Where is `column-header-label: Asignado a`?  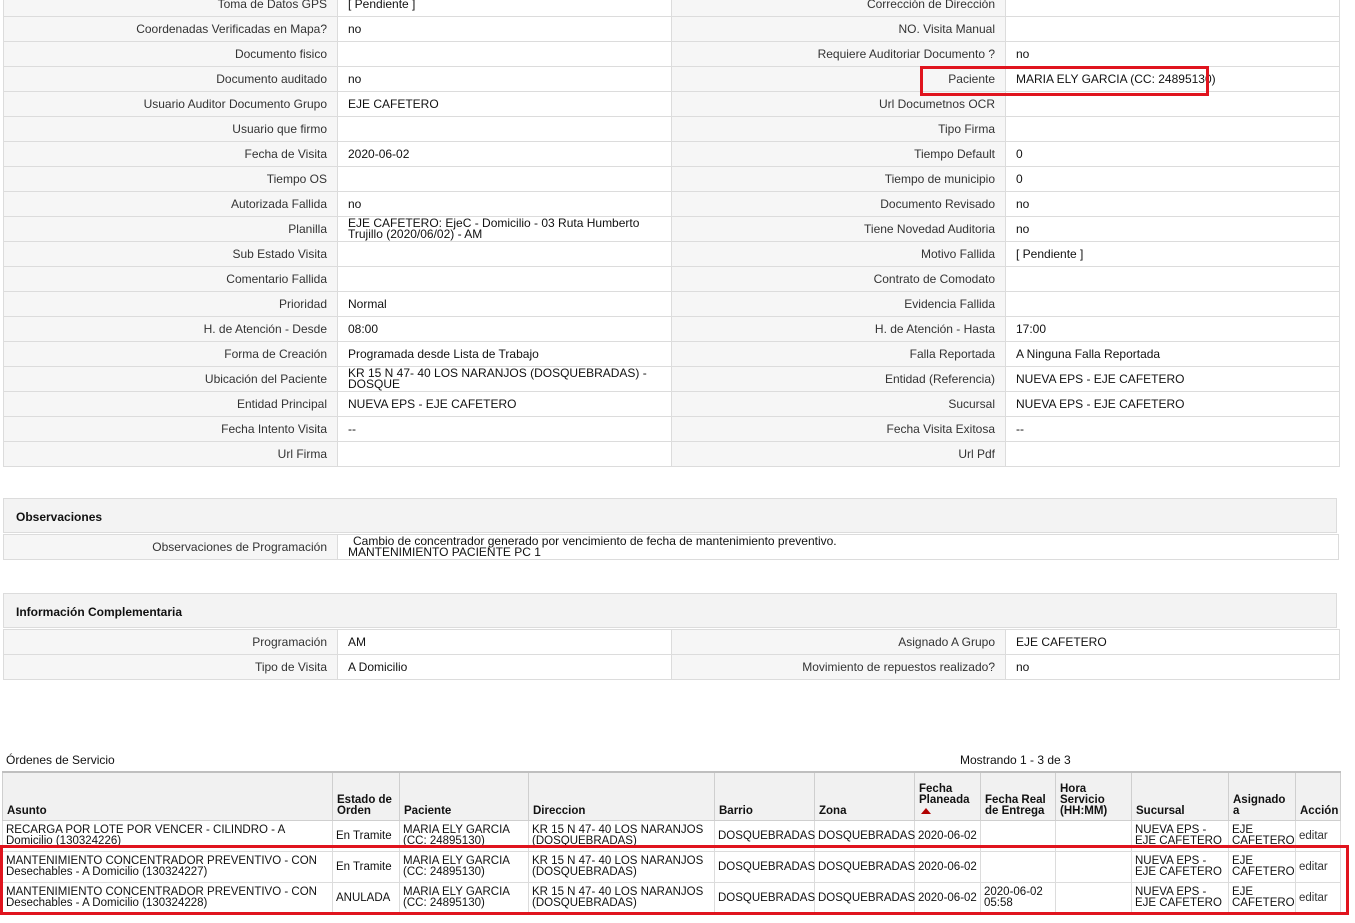
column-header-label: Asignado a is located at coordinates (1259, 805).